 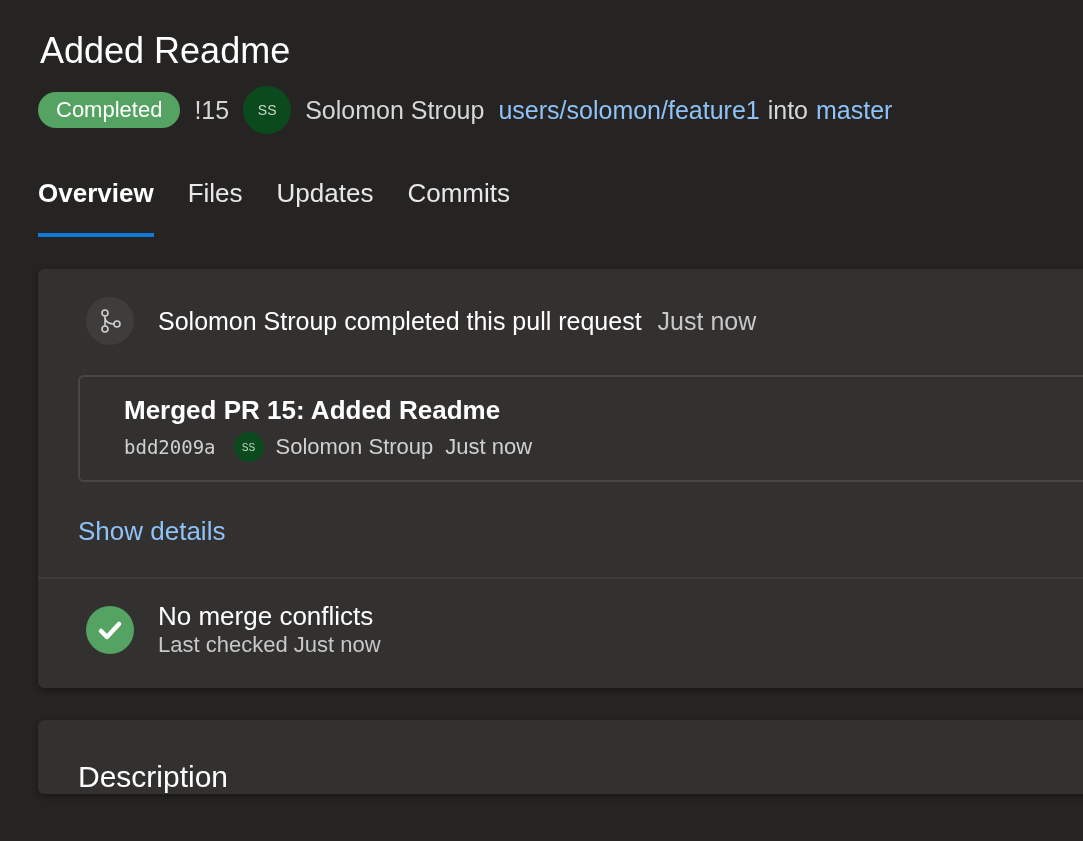 What do you see at coordinates (354, 447) in the screenshot?
I see `commit-author: Solomon Stroup` at bounding box center [354, 447].